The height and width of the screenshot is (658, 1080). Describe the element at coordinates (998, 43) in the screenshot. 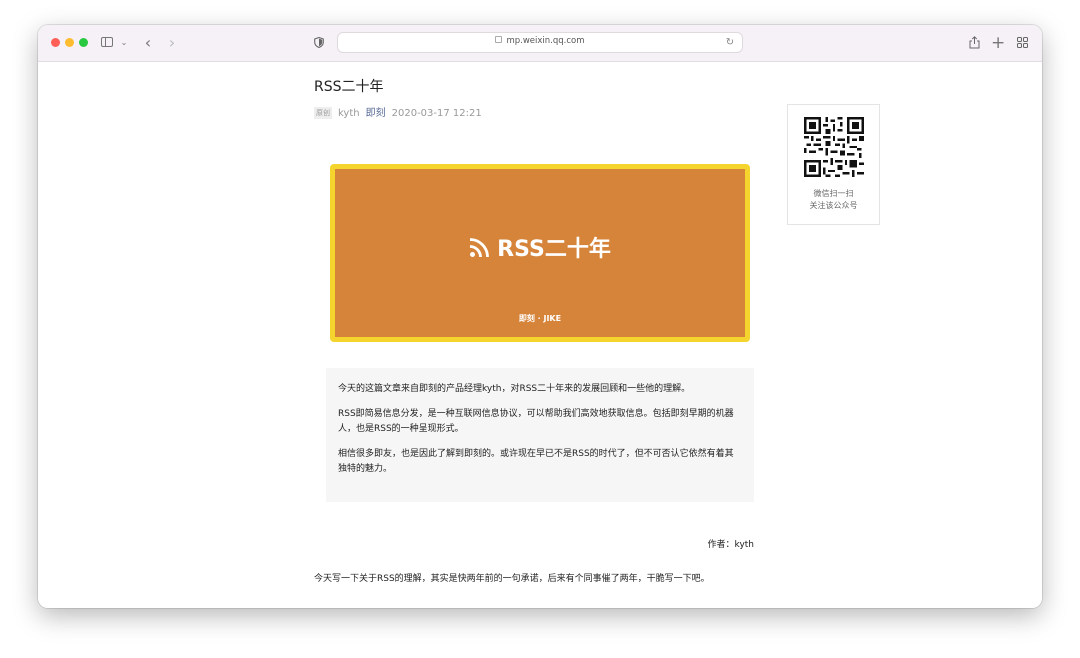

I see `new-tab-icon: +` at that location.